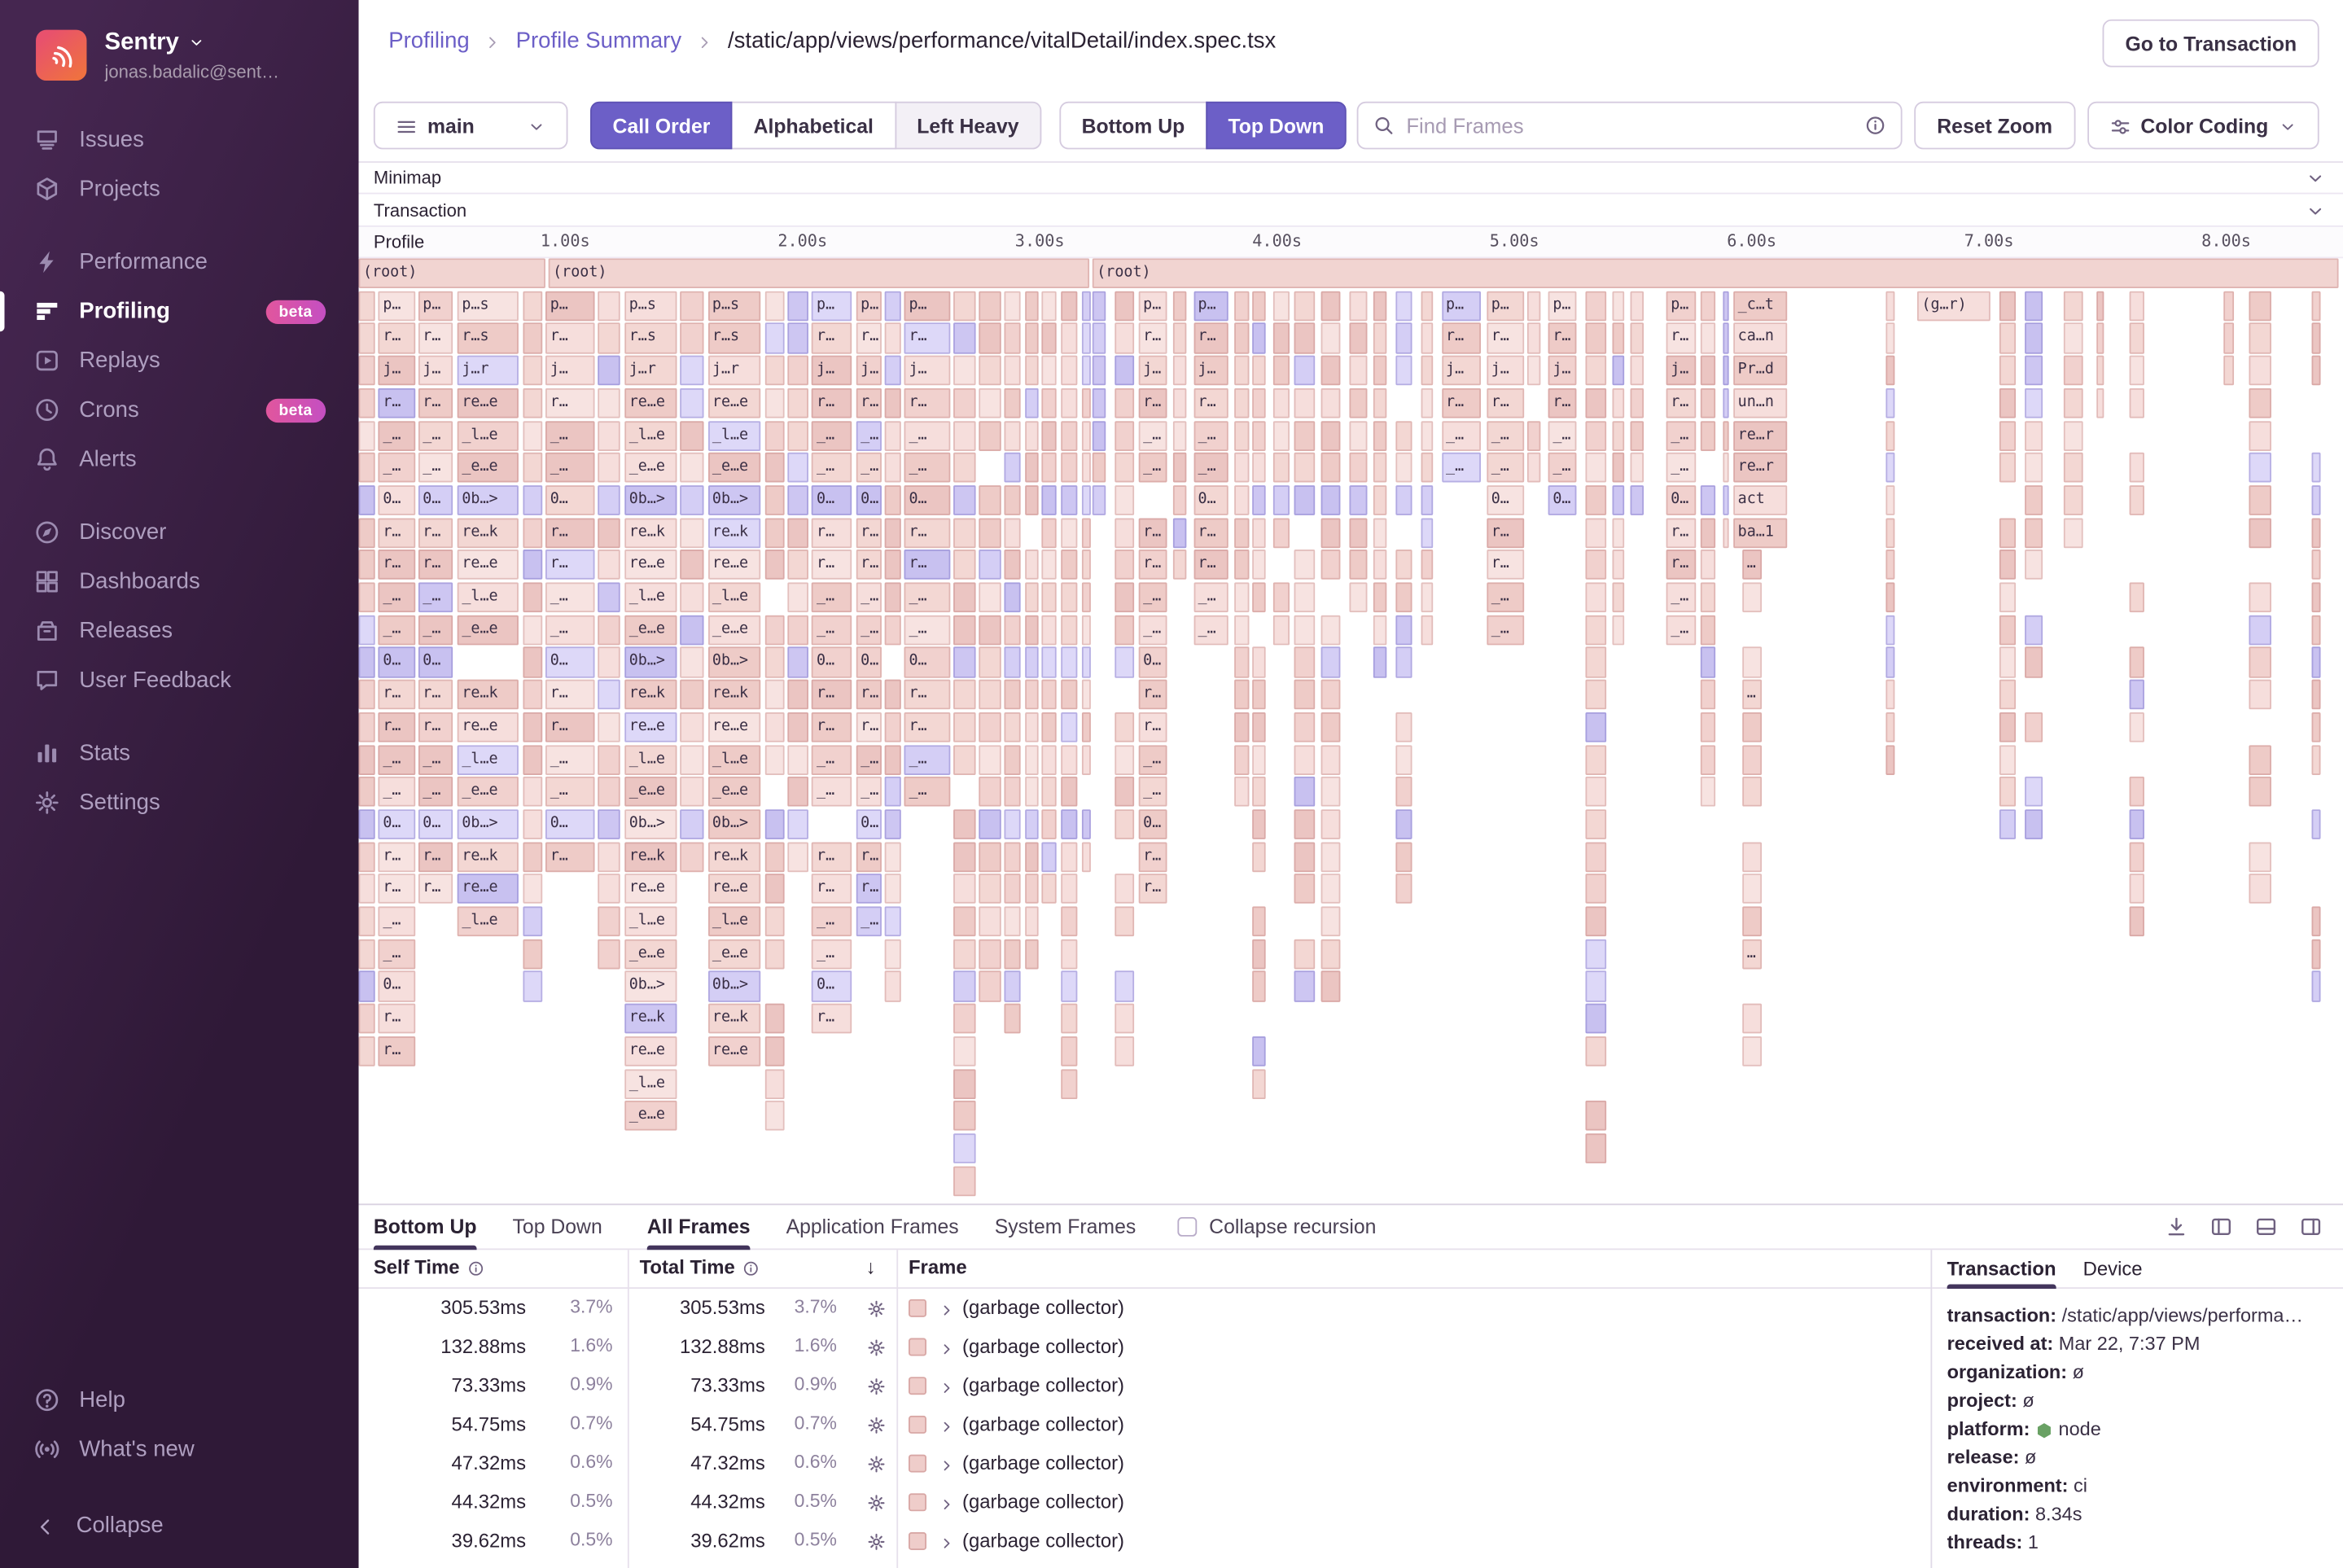  I want to click on left-heavy-button: Left Heavy, so click(968, 126).